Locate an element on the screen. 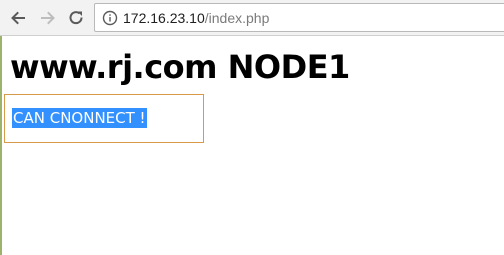  reload-button is located at coordinates (76, 18).